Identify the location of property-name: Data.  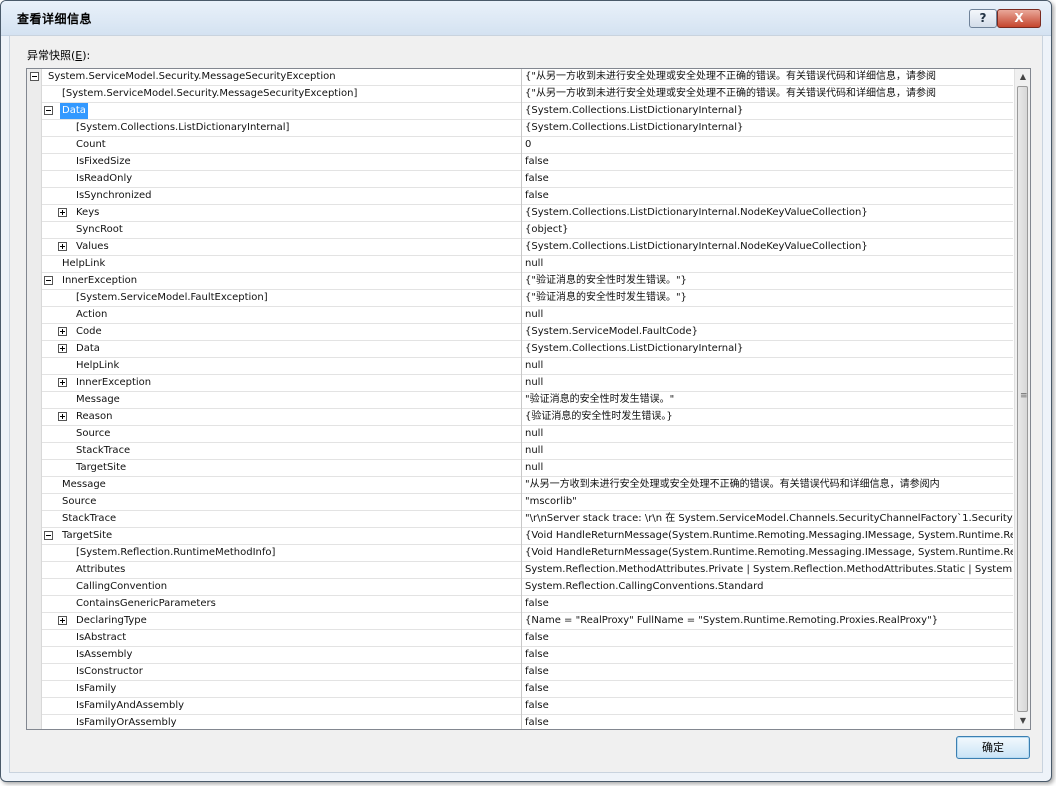
(74, 111).